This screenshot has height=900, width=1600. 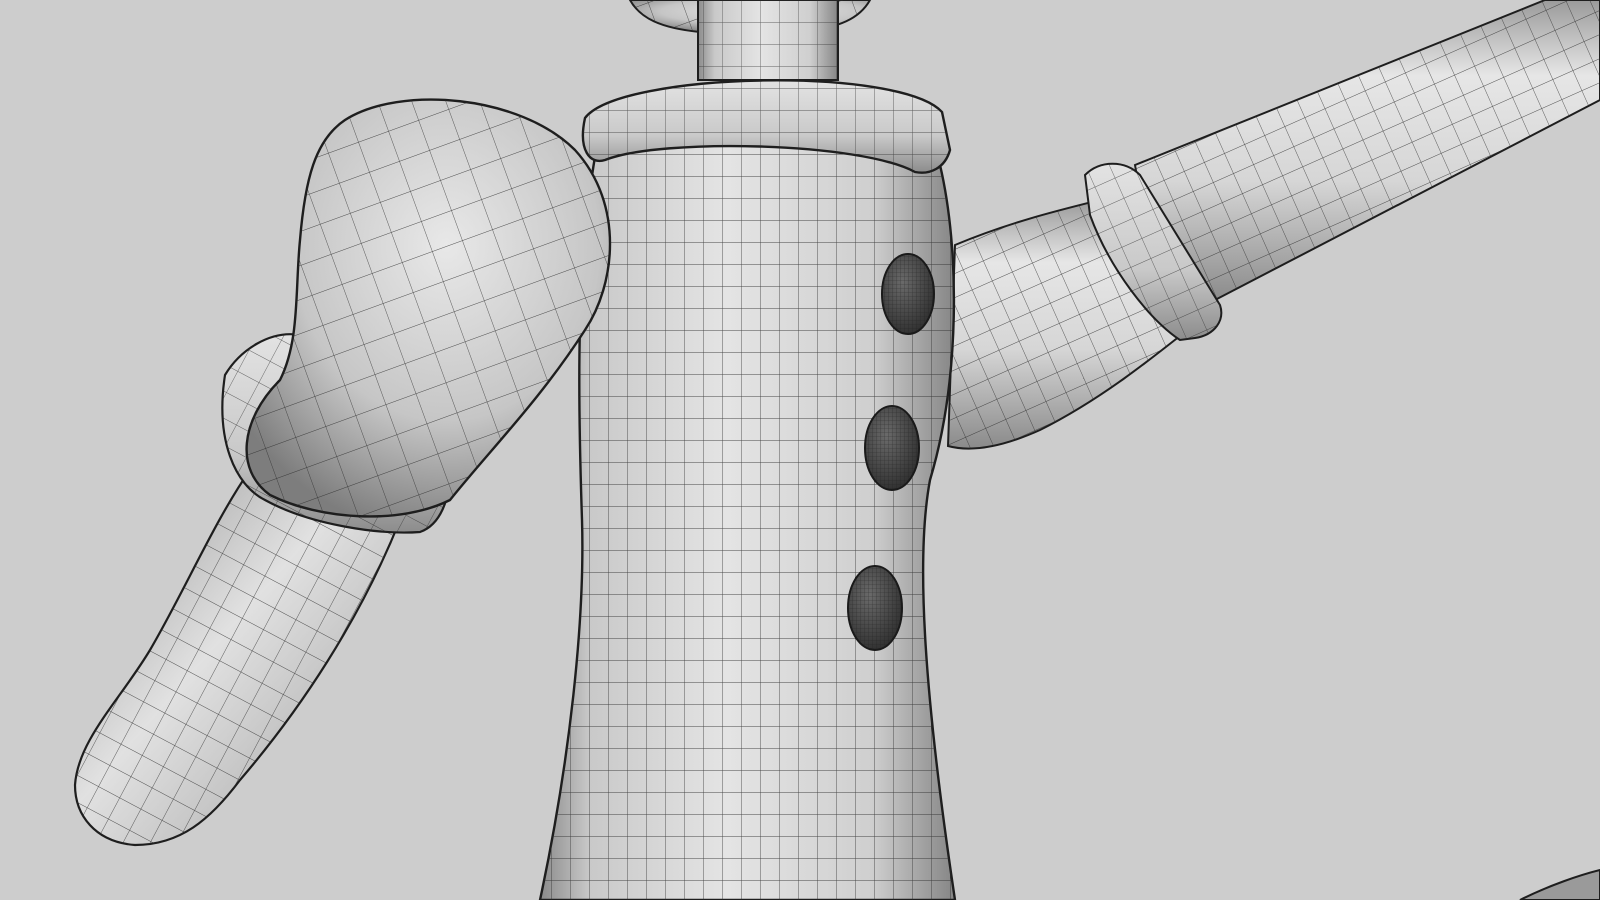 What do you see at coordinates (1559, 884) in the screenshot?
I see `partial-mesh-bottom-right` at bounding box center [1559, 884].